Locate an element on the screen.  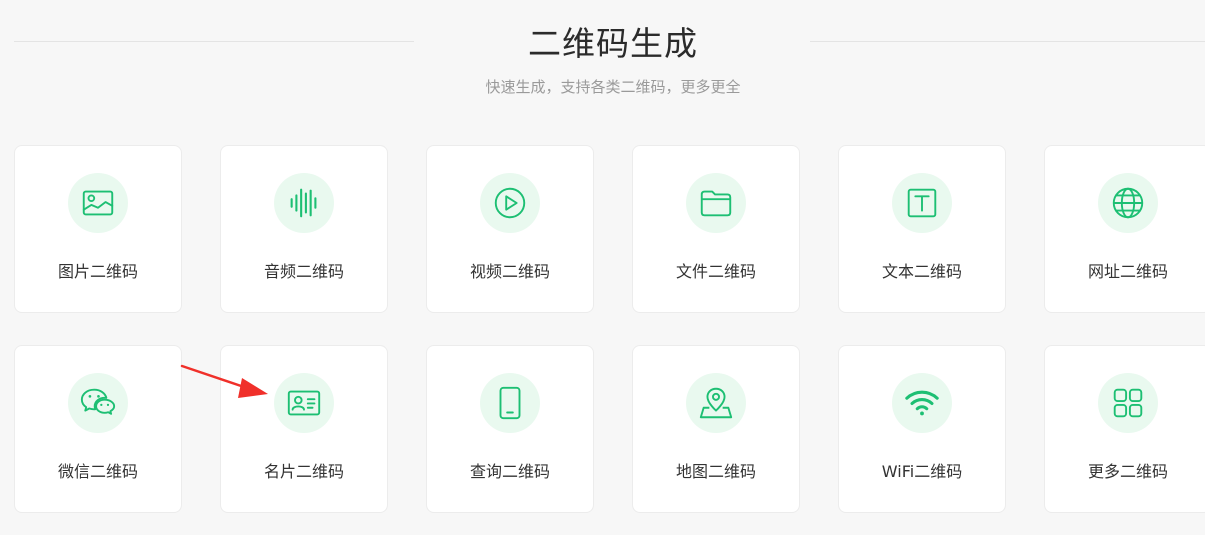
card-label: 音频二维码 is located at coordinates (303, 271).